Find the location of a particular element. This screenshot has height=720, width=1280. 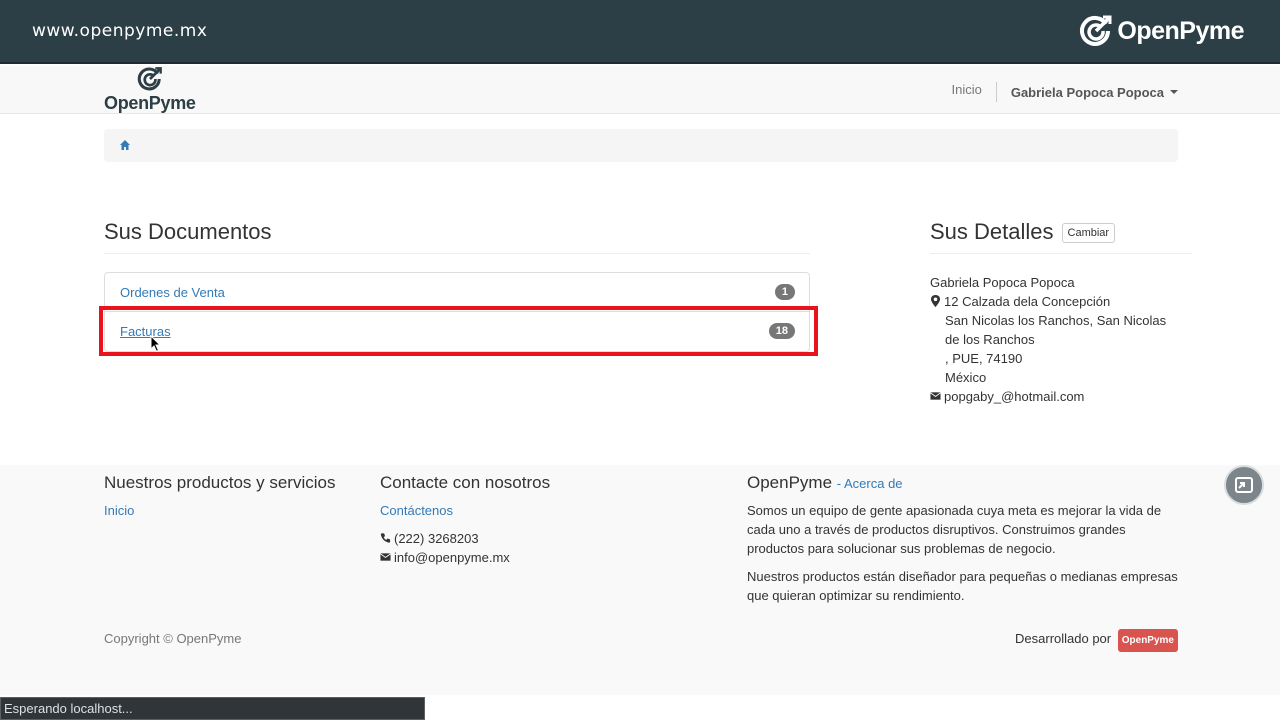

ordenes-link: Ordenes de Venta is located at coordinates (172, 292).